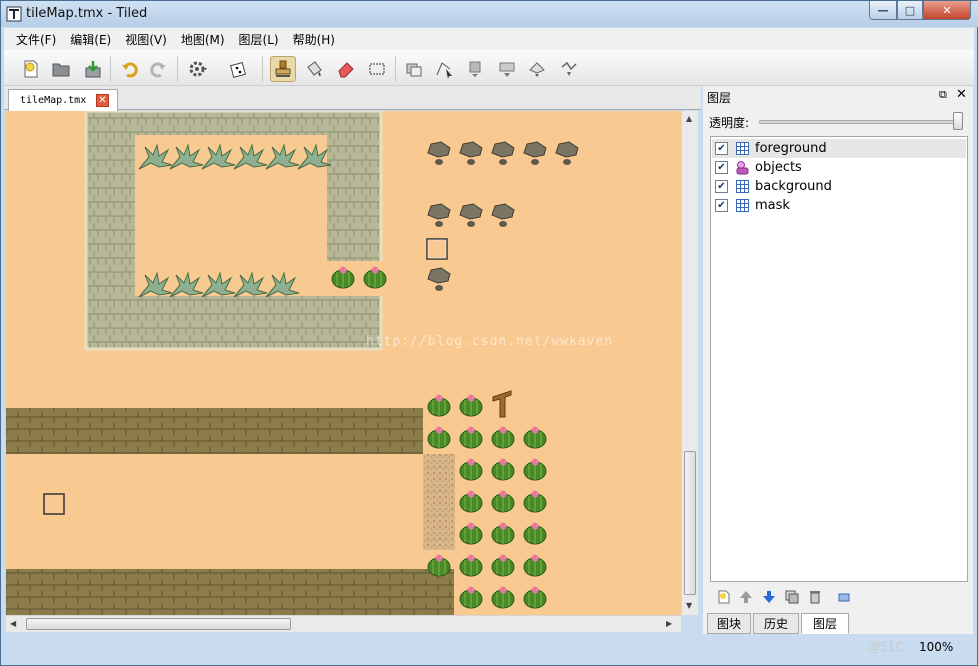 This screenshot has height=666, width=978. What do you see at coordinates (689, 605) in the screenshot?
I see `scroll-down-icon: ▼` at bounding box center [689, 605].